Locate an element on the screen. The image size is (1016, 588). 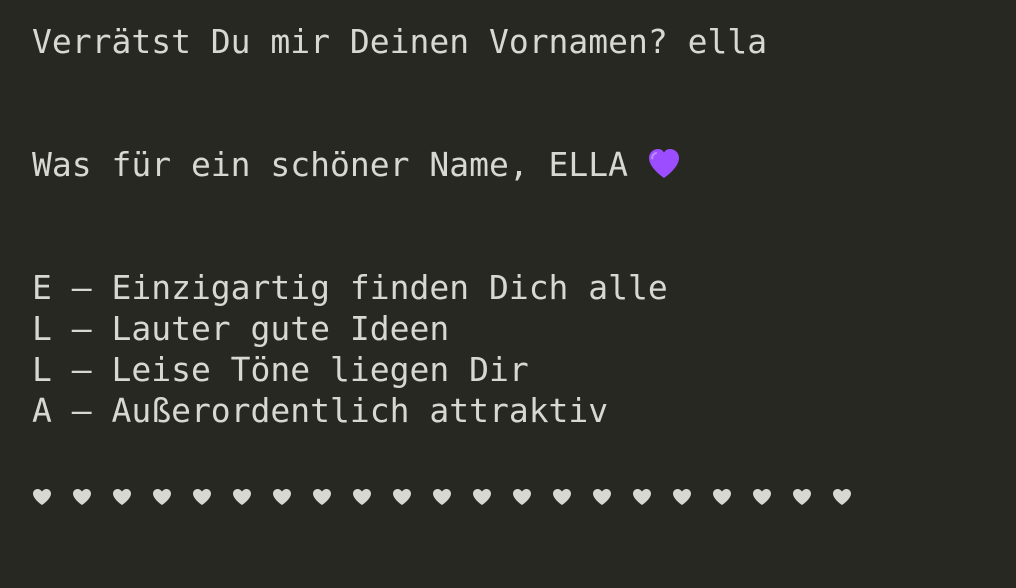
purple-heart-icon is located at coordinates (664, 164).